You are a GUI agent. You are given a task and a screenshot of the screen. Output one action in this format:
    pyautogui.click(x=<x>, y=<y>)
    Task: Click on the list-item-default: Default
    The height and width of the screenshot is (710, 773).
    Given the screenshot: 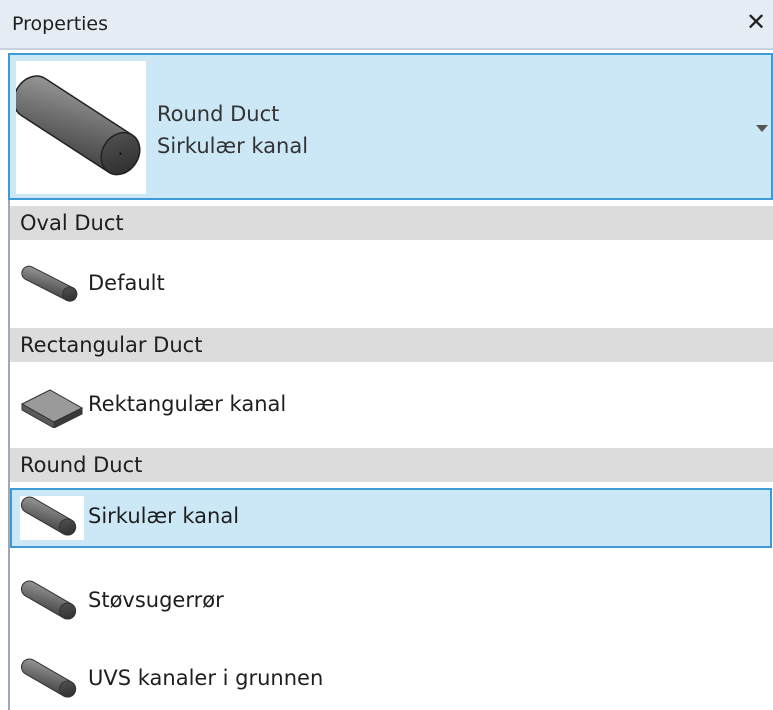 What is the action you would take?
    pyautogui.click(x=391, y=285)
    